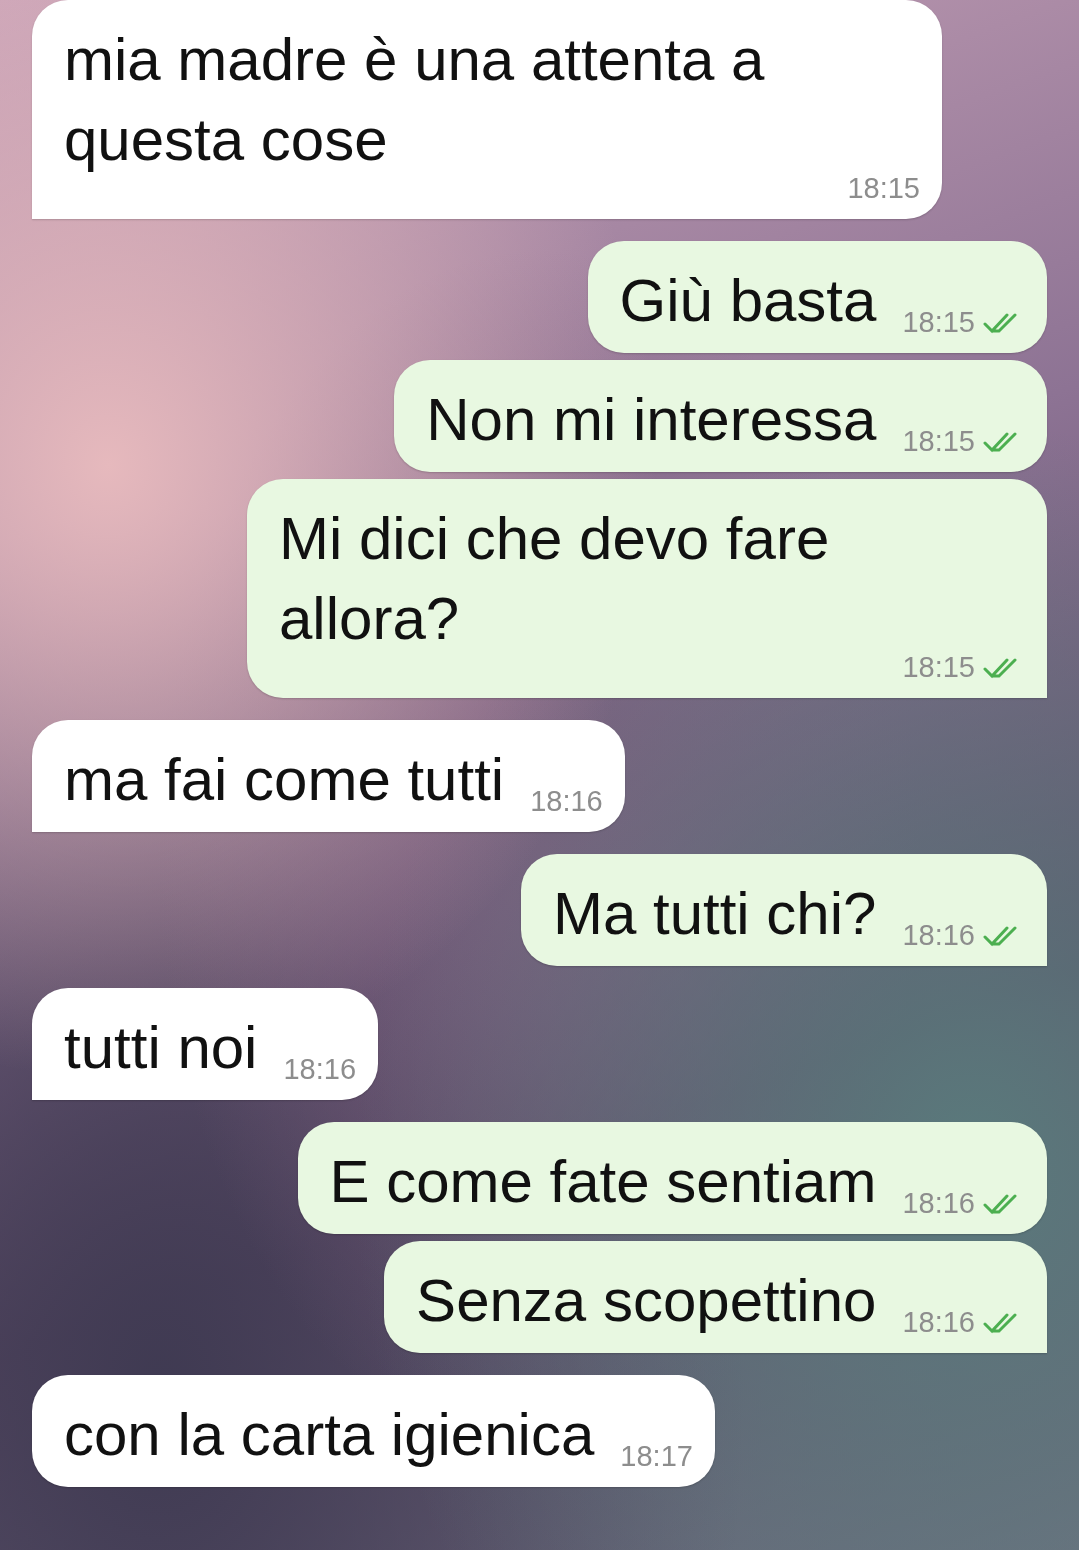  I want to click on message-text: Mi dici che devo fare allora?, so click(555, 579).